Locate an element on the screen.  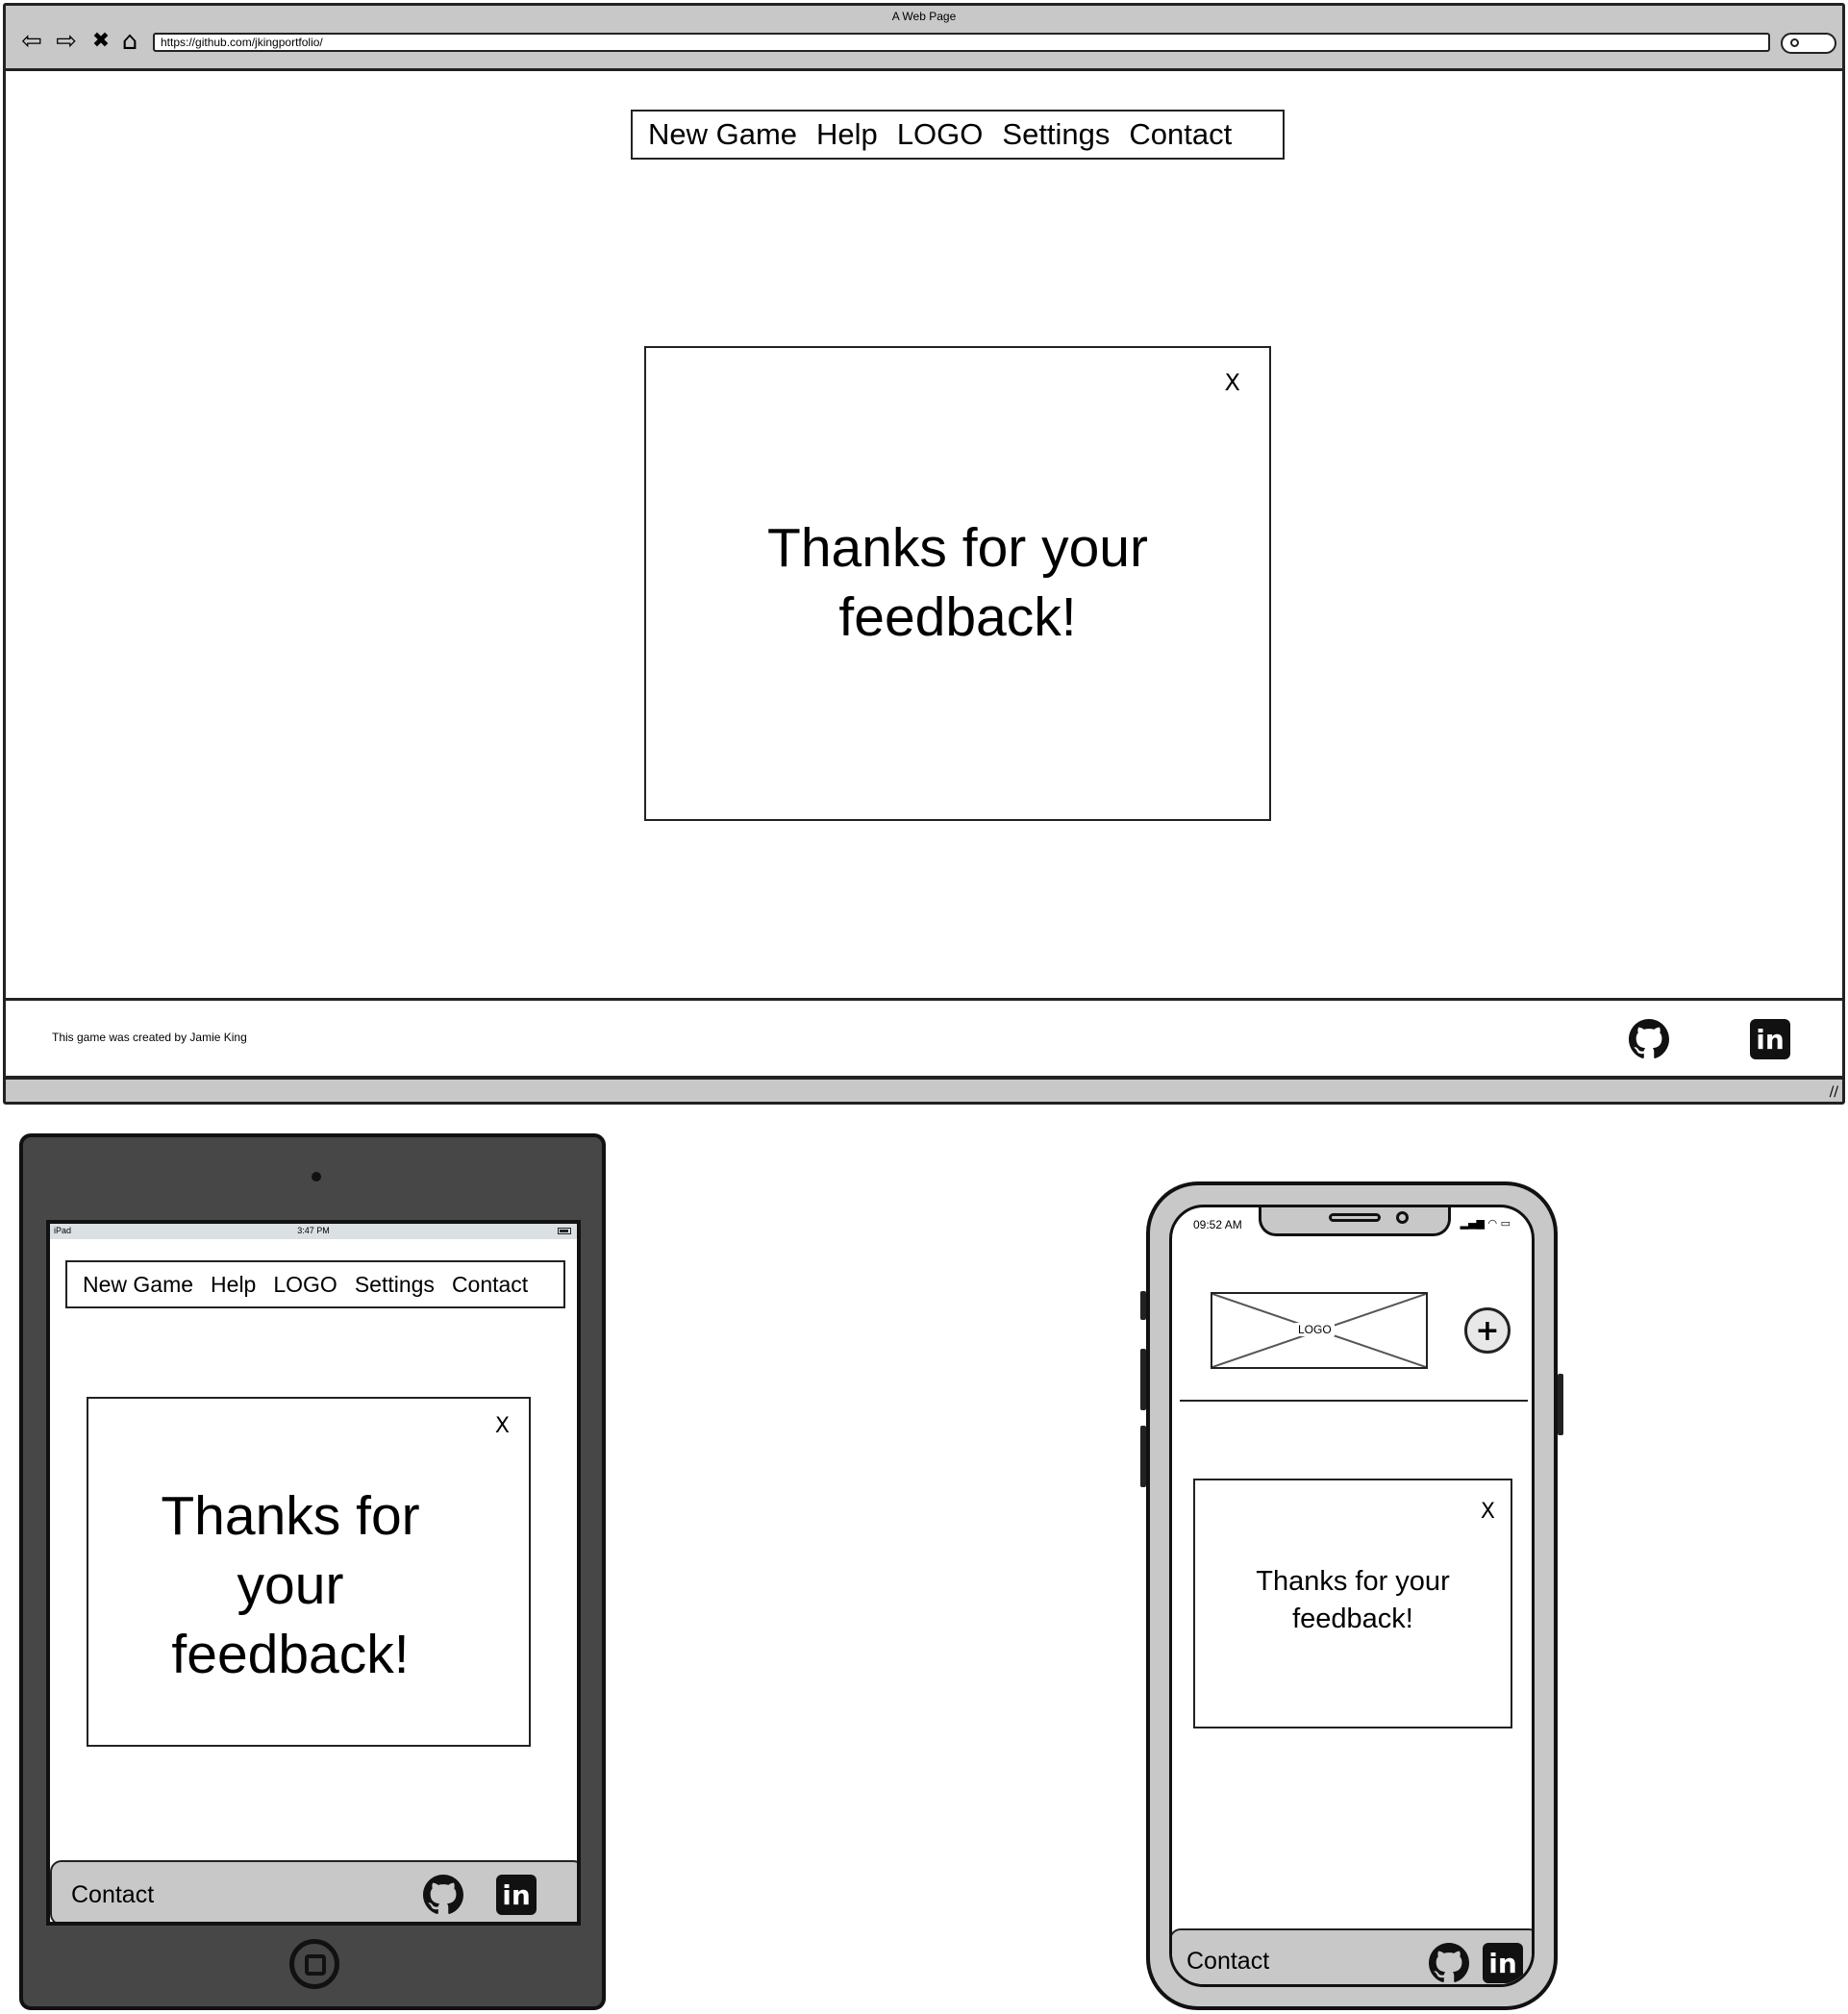
battery-icon is located at coordinates (564, 1231).